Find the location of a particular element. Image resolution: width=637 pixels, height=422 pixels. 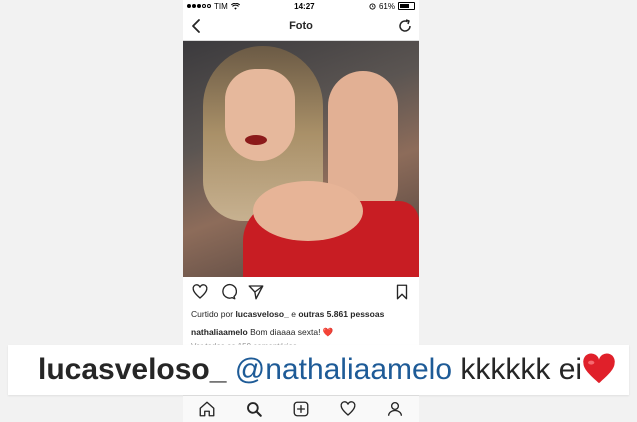

battery-fill is located at coordinates (404, 6).